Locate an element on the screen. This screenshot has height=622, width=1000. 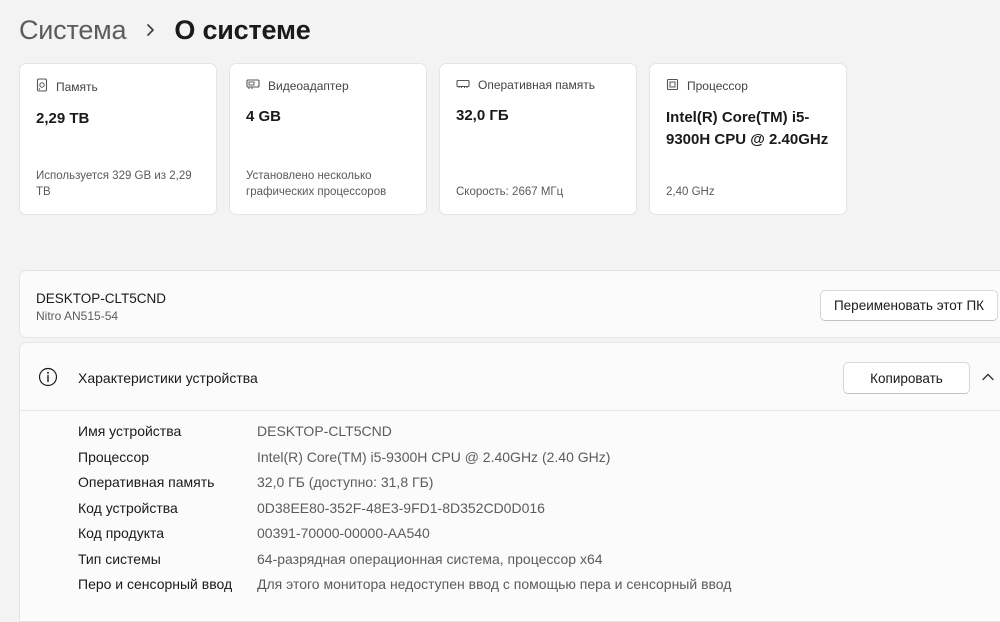
card-title: Процессор is located at coordinates (717, 86).